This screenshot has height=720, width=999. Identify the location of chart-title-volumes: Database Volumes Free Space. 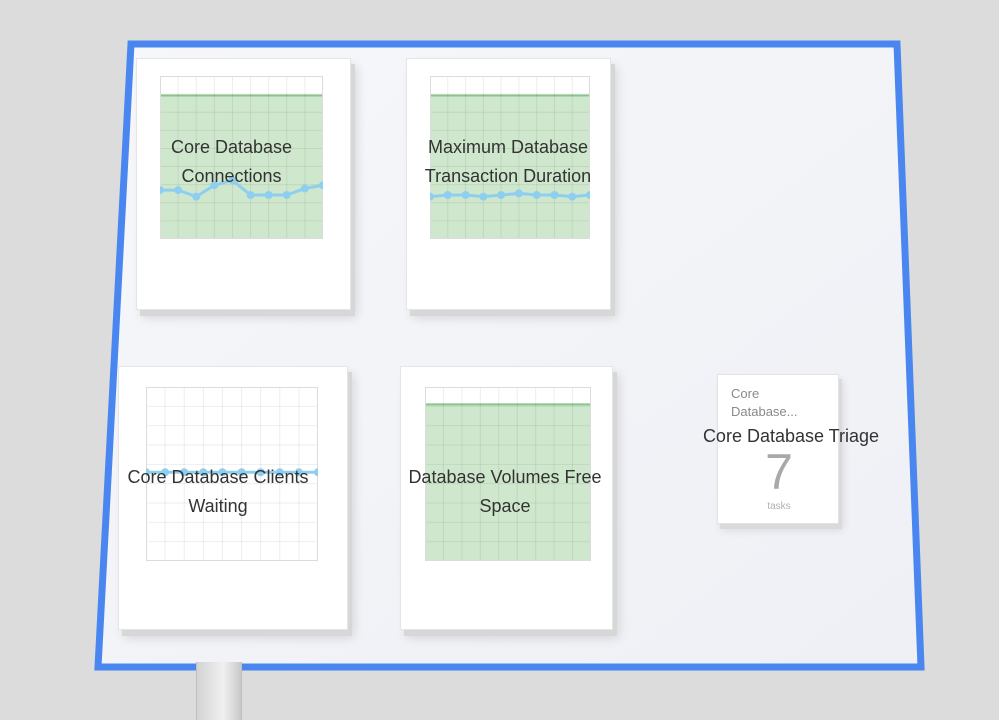
(505, 491).